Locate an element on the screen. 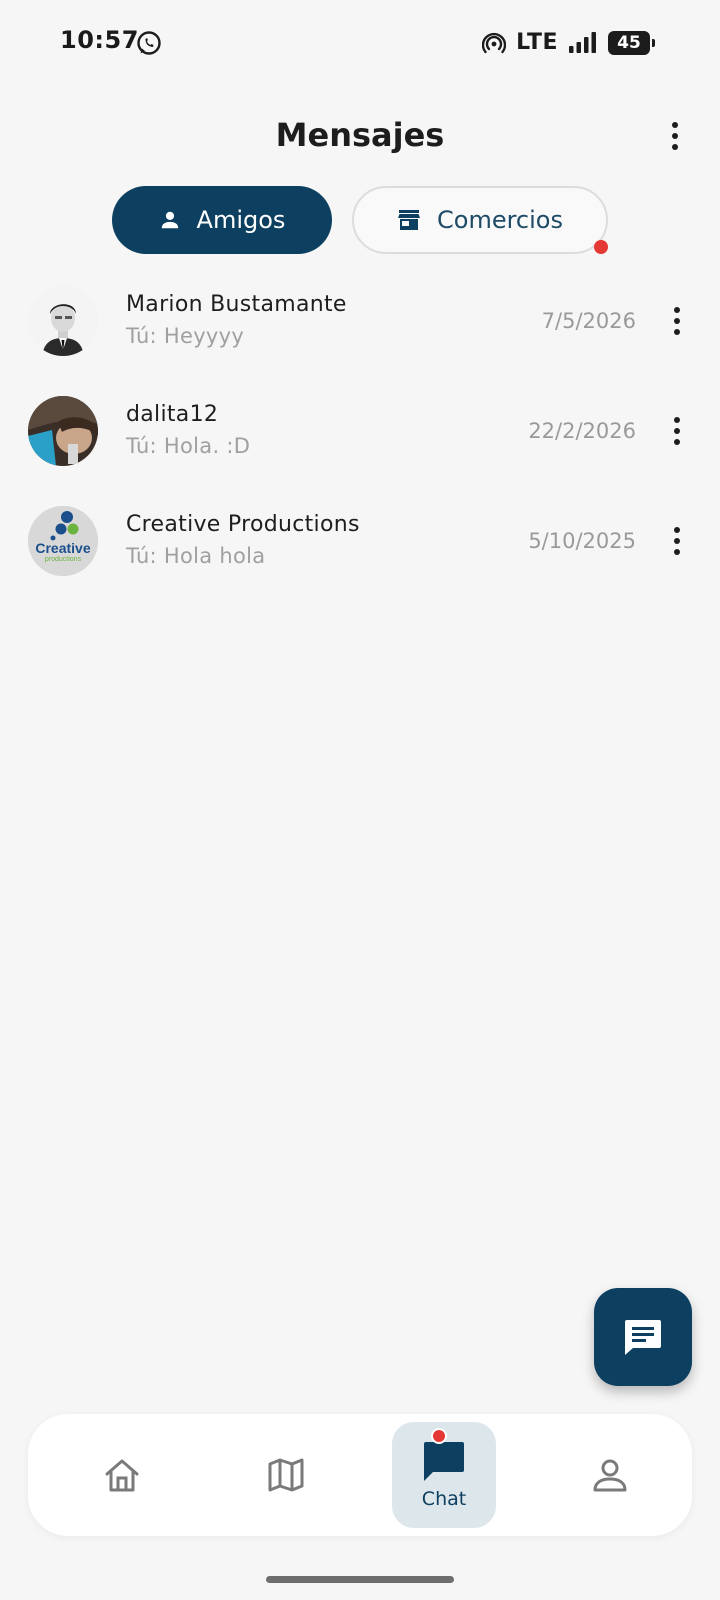  store-icon is located at coordinates (409, 220).